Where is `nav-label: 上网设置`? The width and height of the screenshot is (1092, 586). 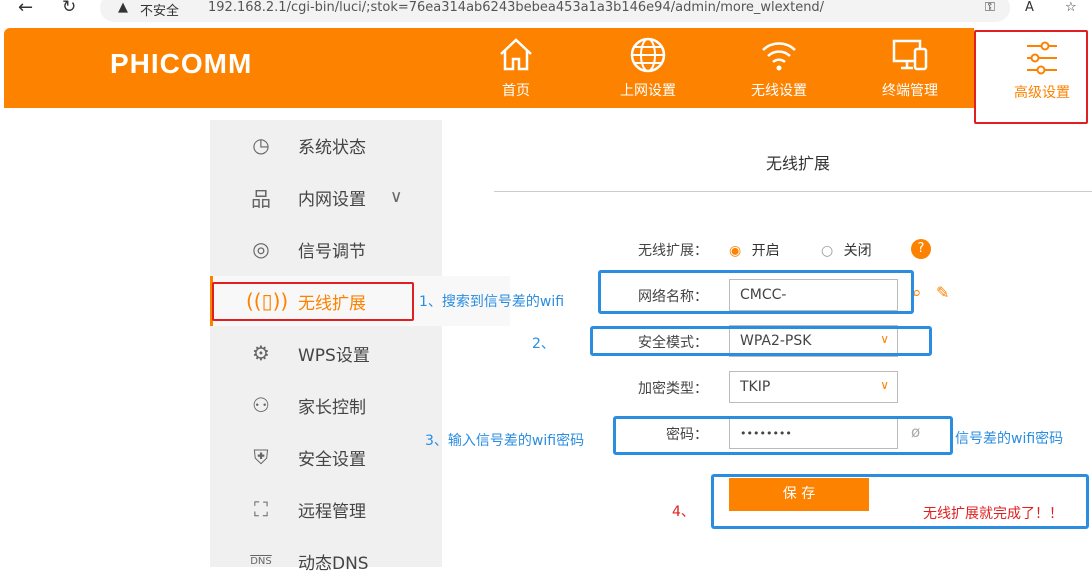
nav-label: 上网设置 is located at coordinates (648, 91).